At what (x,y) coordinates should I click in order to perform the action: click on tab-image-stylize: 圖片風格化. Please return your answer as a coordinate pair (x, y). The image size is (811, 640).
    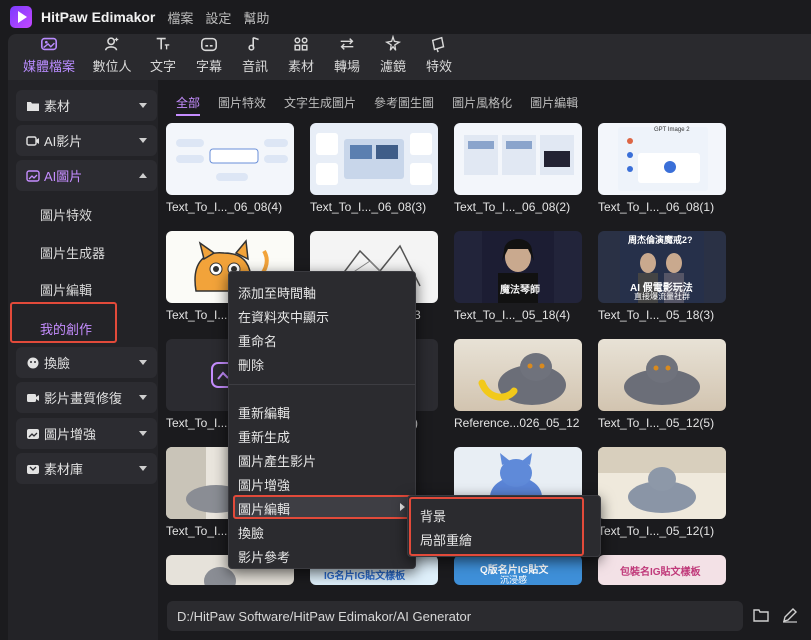
    Looking at the image, I should click on (482, 102).